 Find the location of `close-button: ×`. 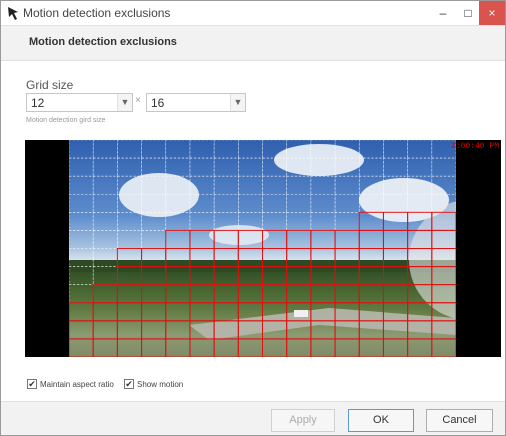

close-button: × is located at coordinates (492, 13).